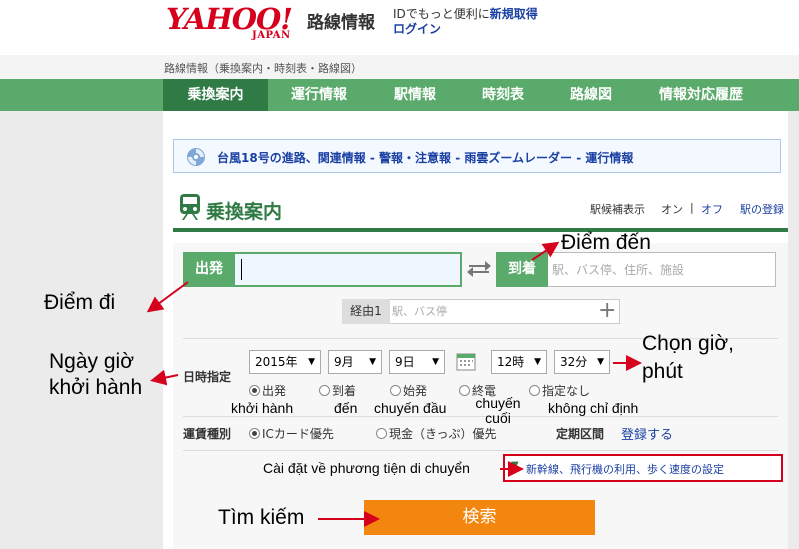 This screenshot has height=549, width=799. I want to click on day-select: 9日 ▼, so click(417, 362).